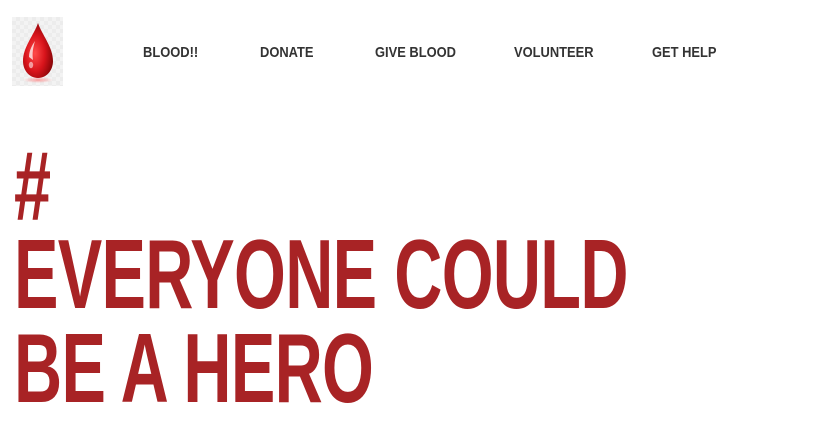  What do you see at coordinates (287, 53) in the screenshot?
I see `nav-item-donate: DONATE` at bounding box center [287, 53].